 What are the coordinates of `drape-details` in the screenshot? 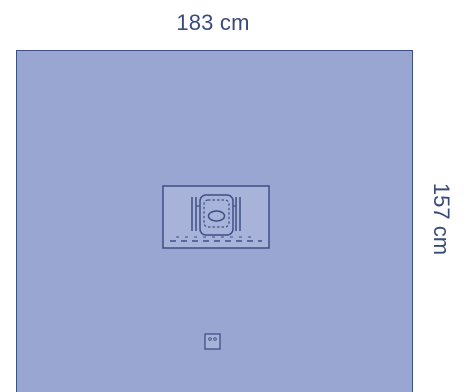 It's located at (216, 267).